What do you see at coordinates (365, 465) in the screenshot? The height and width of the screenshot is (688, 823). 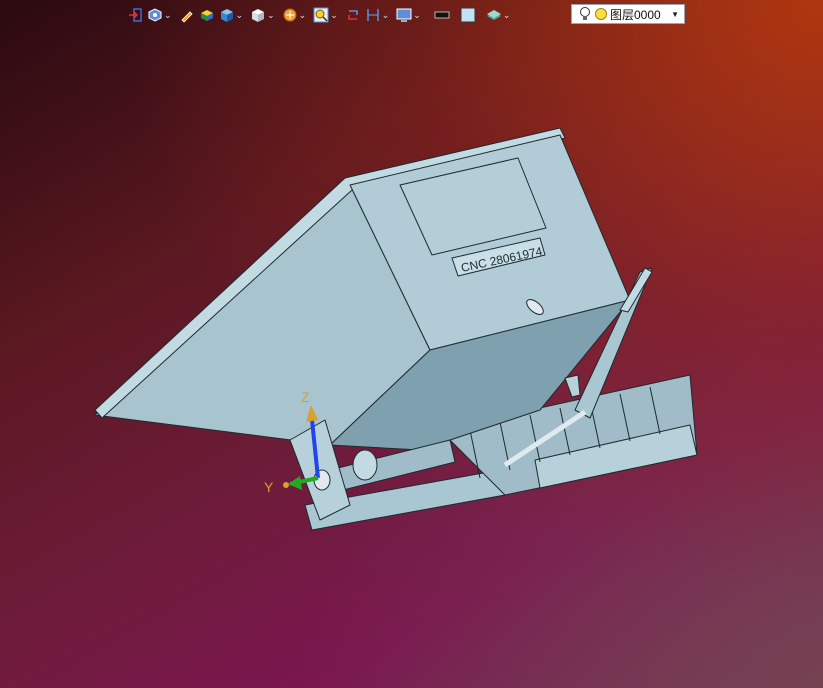 I see `axle-hub` at bounding box center [365, 465].